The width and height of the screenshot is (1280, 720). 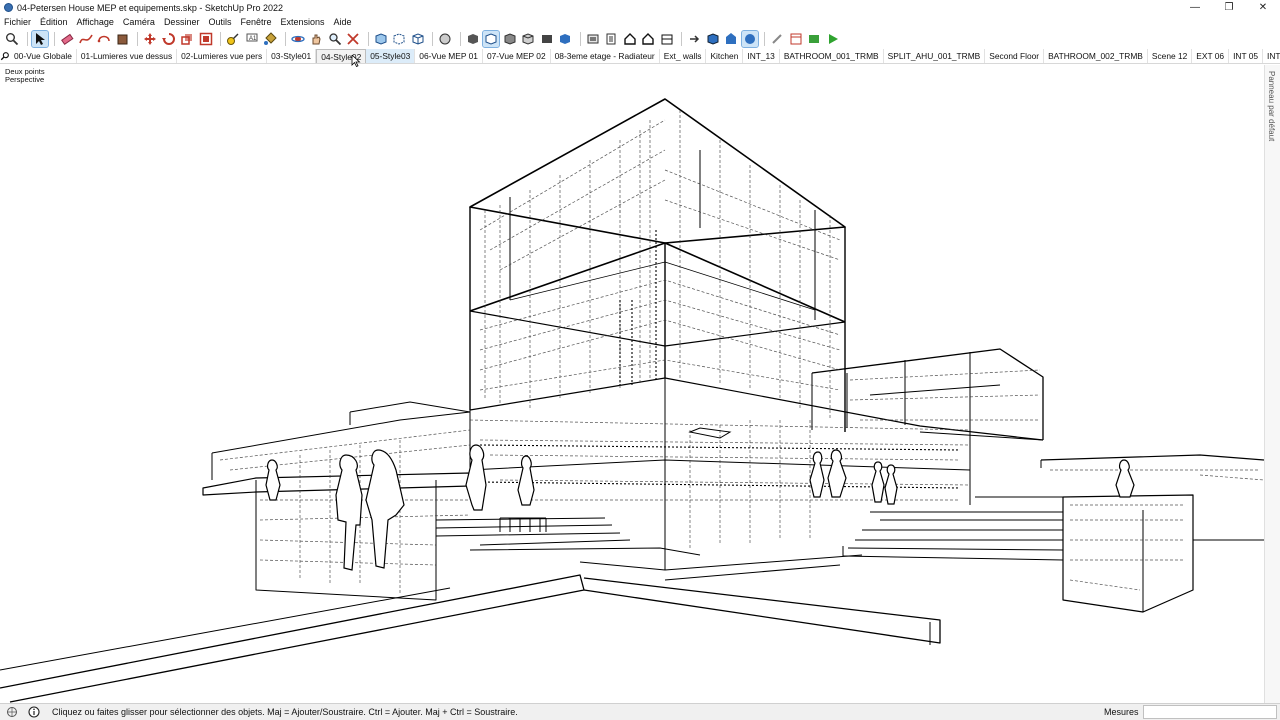 I want to click on main-toolbar: A1, so click(x=640, y=39).